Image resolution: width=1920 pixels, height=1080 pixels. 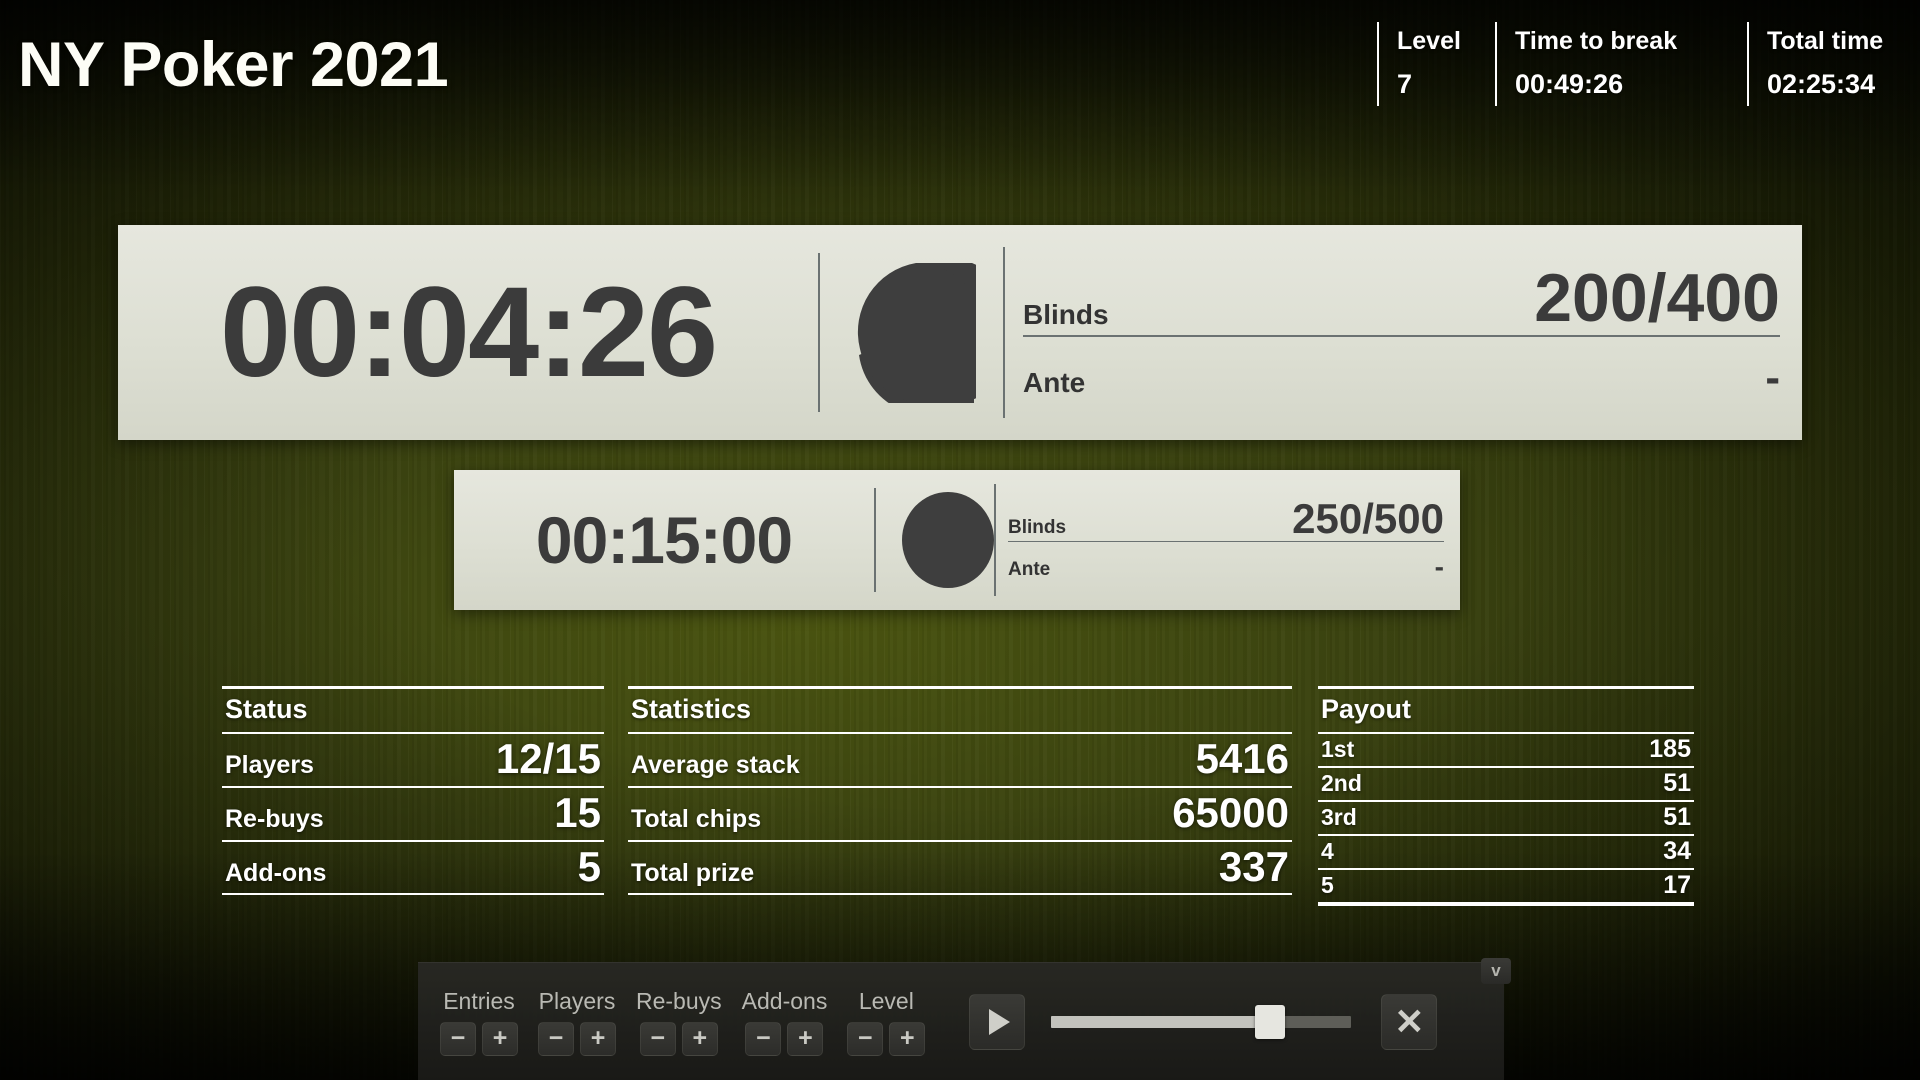 I want to click on current-level-progress-wrap, so click(x=910, y=332).